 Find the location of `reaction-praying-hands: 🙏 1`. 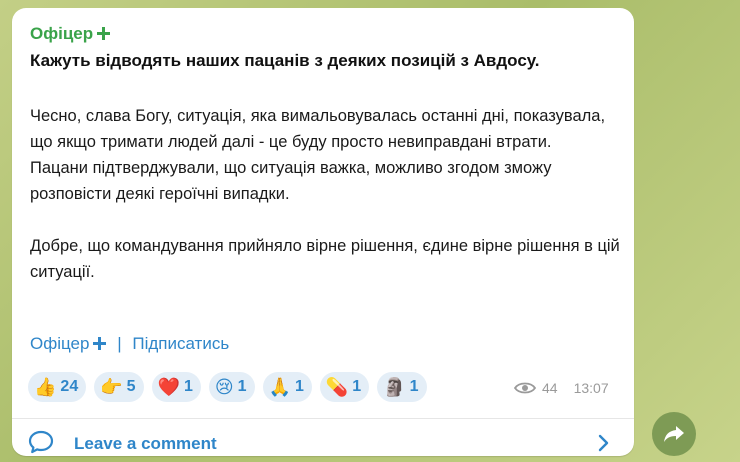

reaction-praying-hands: 🙏 1 is located at coordinates (287, 387).